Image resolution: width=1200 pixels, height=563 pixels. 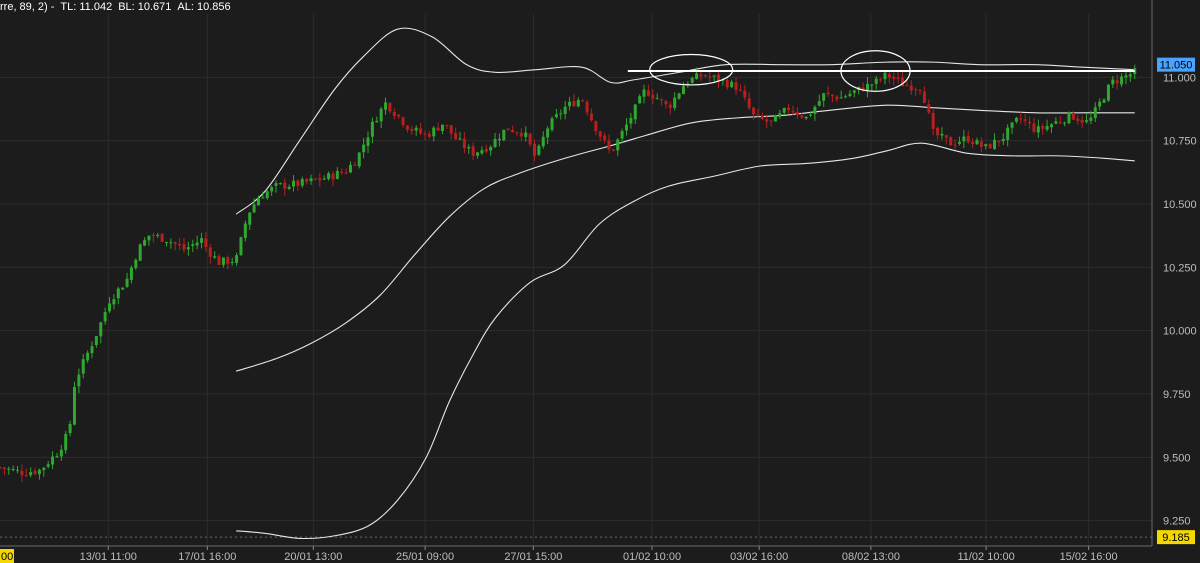 What do you see at coordinates (108, 557) in the screenshot?
I see `x-tick-label: 13/01 11:00` at bounding box center [108, 557].